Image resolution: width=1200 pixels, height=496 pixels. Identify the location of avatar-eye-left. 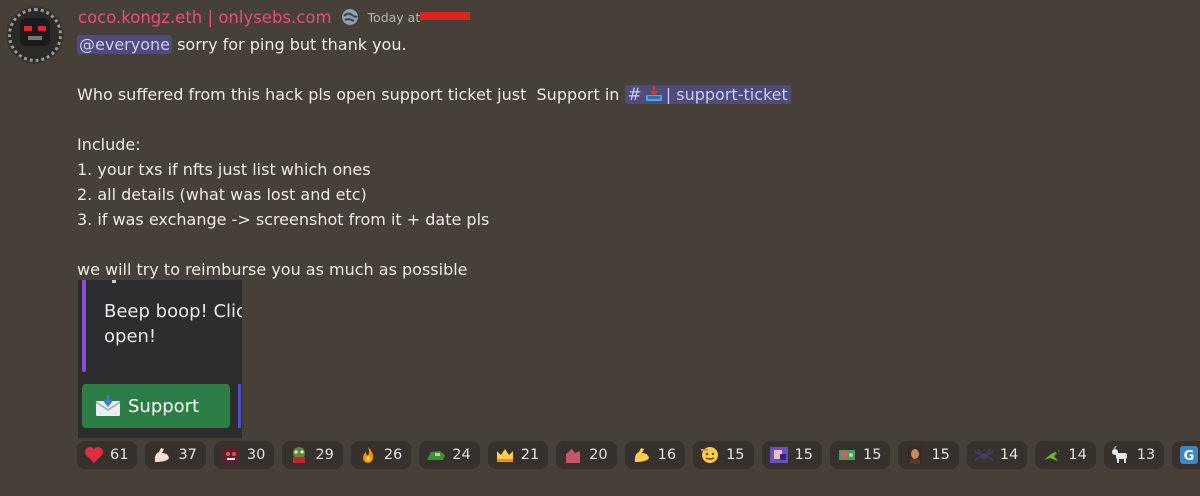
(28, 28).